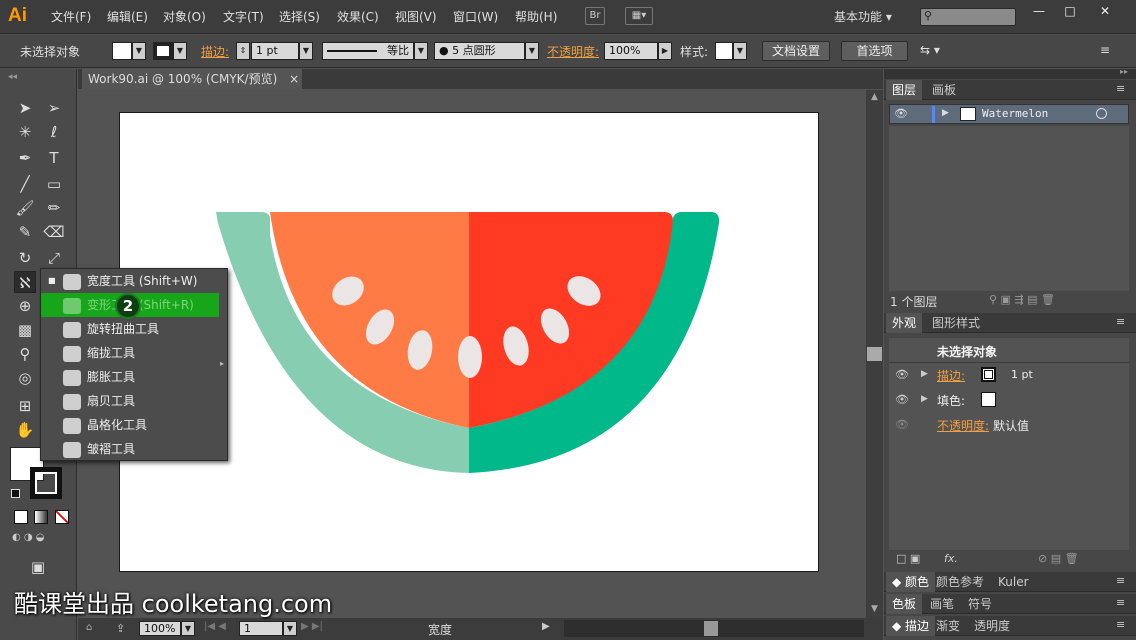  I want to click on tab-transparency: 透明度, so click(992, 626).